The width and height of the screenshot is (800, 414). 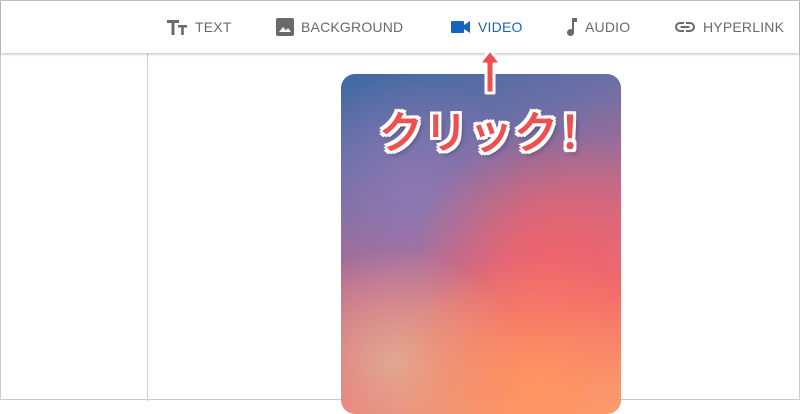 I want to click on audio-tool-button: AUDIO, so click(x=597, y=27).